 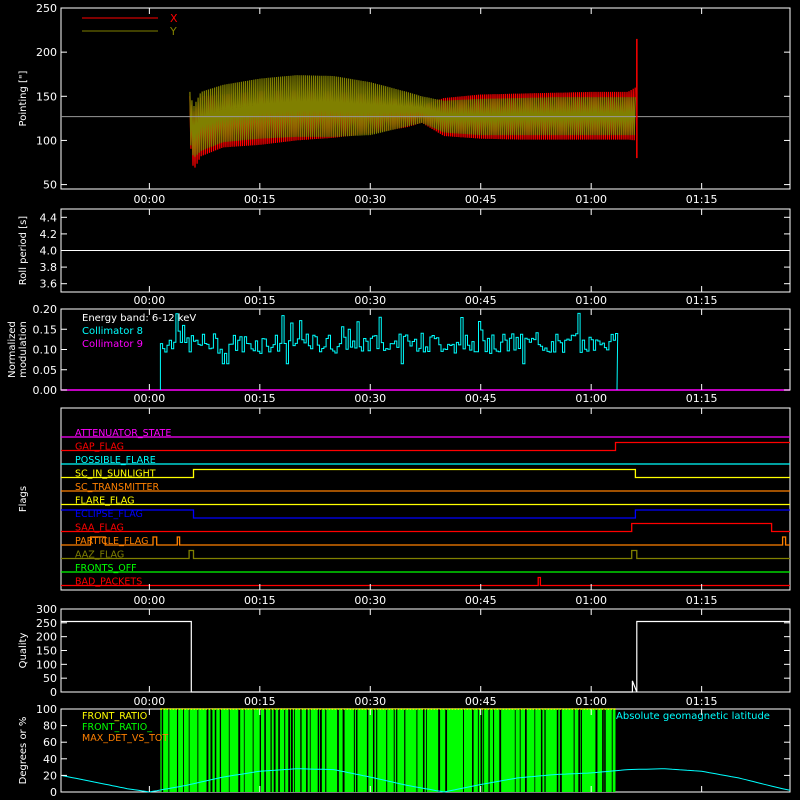 I want to click on flag-line-saa-flag, so click(x=425, y=527).